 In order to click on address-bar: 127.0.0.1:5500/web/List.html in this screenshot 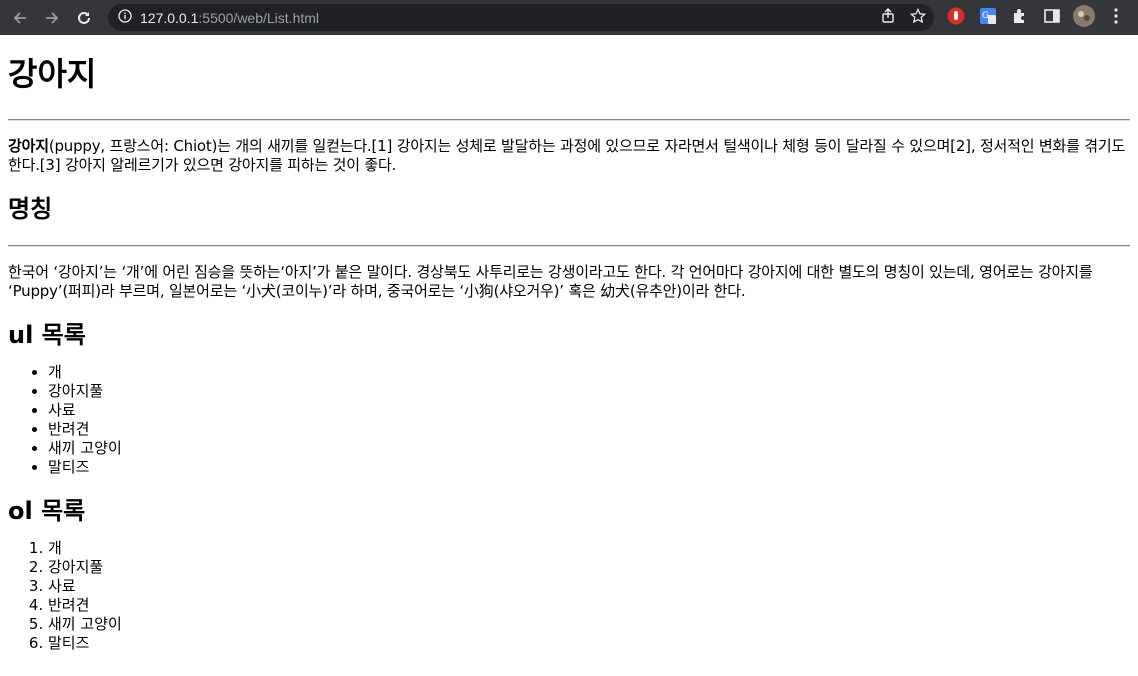, I will do `click(521, 17)`.